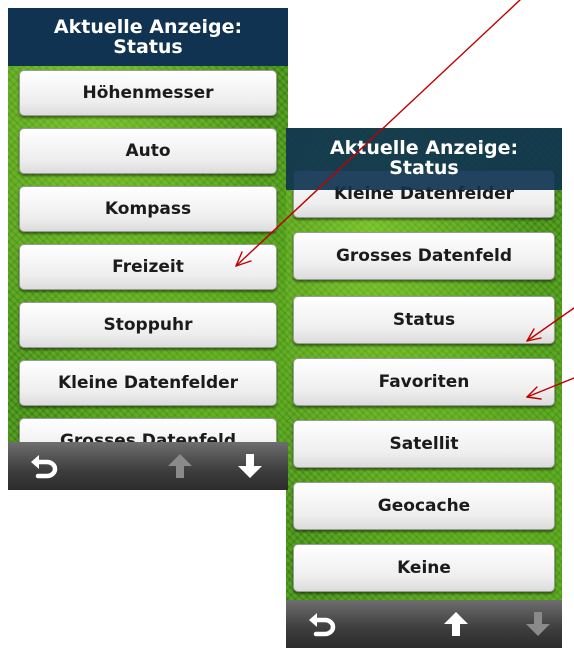 The image size is (574, 649). I want to click on option-satellit-button: Satellit, so click(424, 444).